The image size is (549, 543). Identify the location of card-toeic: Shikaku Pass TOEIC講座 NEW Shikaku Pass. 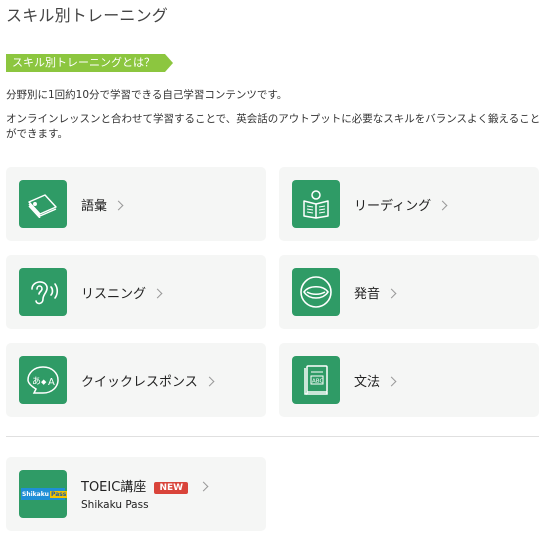
(136, 494).